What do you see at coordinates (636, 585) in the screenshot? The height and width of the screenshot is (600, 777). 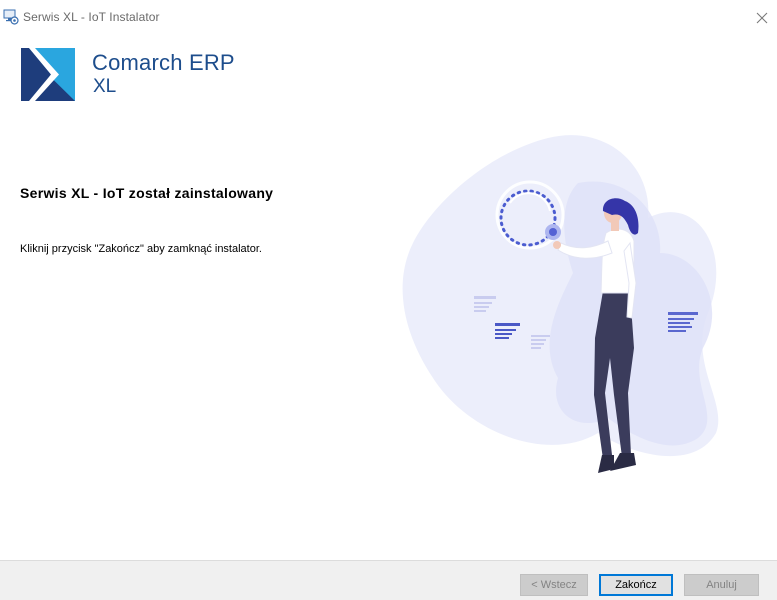 I see `finish-button: Zakończ` at bounding box center [636, 585].